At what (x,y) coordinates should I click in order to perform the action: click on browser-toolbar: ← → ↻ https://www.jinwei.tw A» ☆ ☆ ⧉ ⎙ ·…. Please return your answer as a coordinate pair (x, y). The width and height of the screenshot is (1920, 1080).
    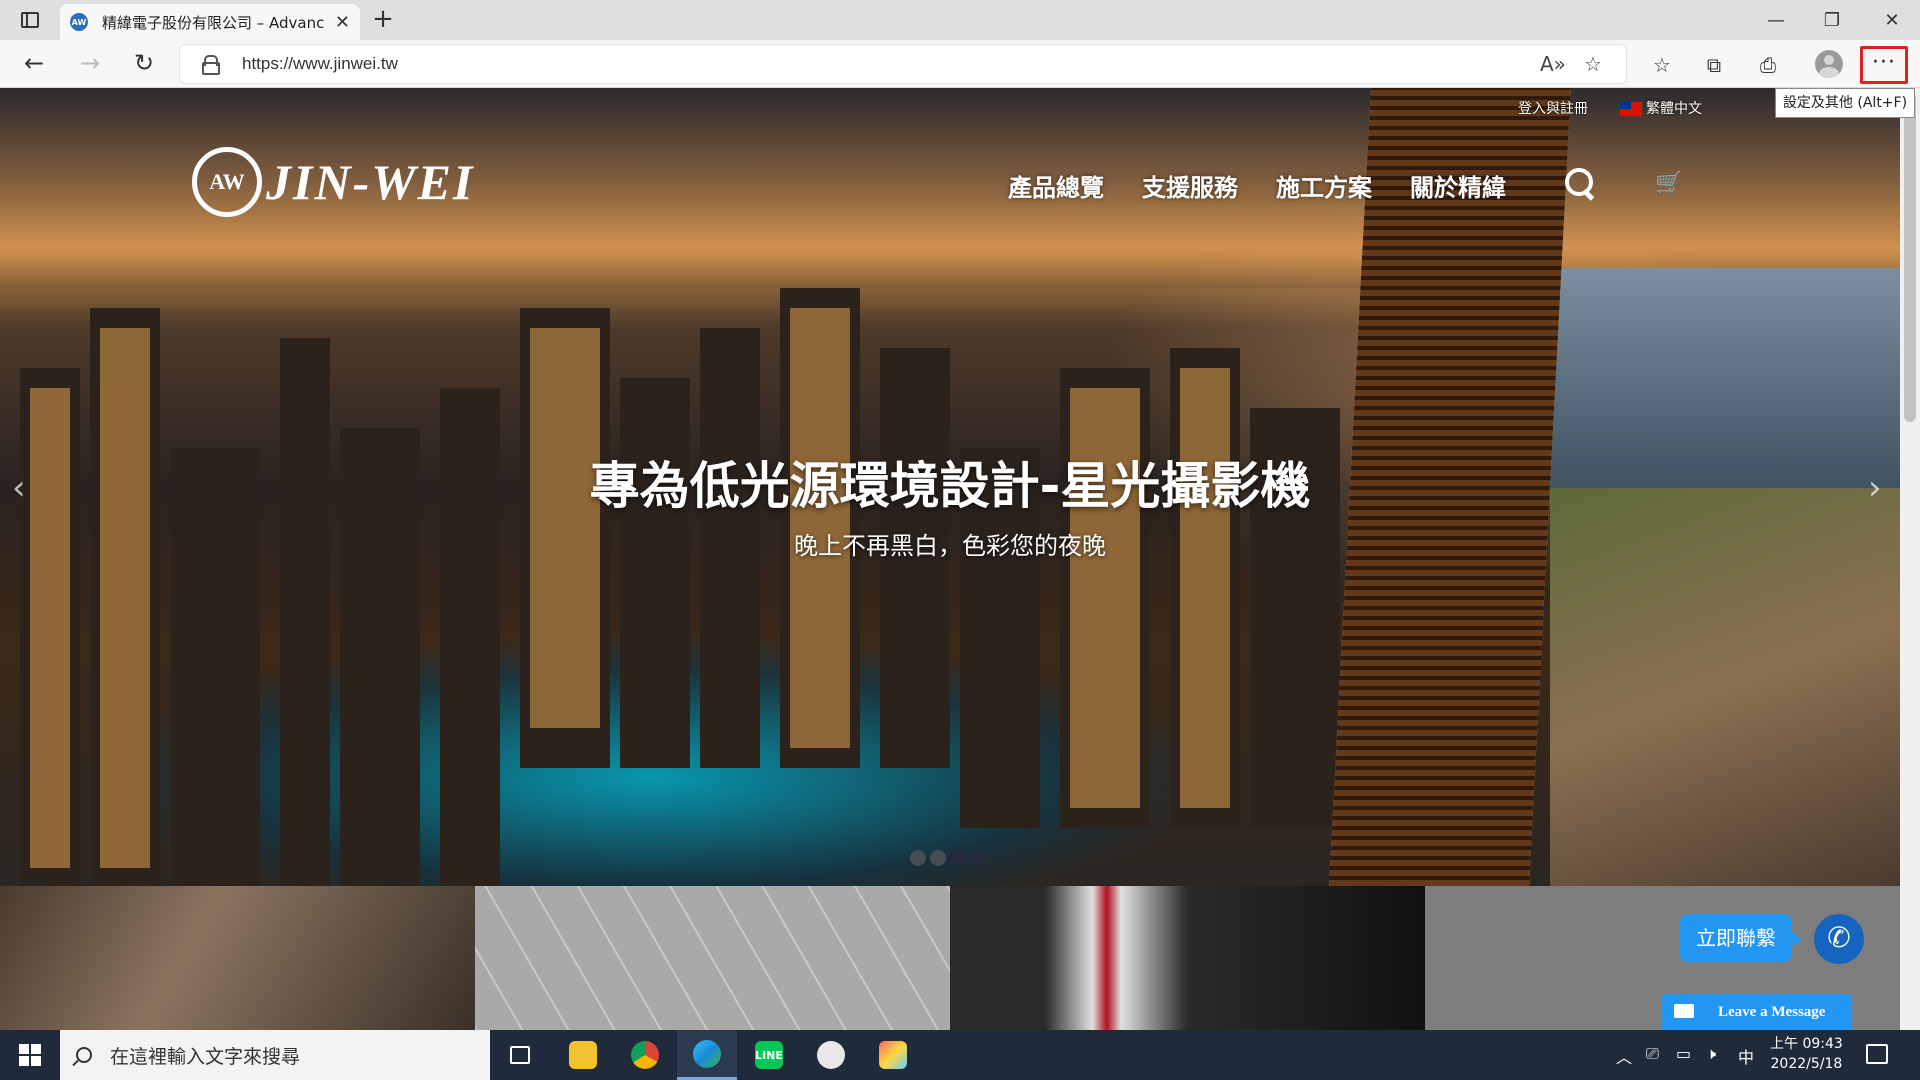
    Looking at the image, I should click on (960, 64).